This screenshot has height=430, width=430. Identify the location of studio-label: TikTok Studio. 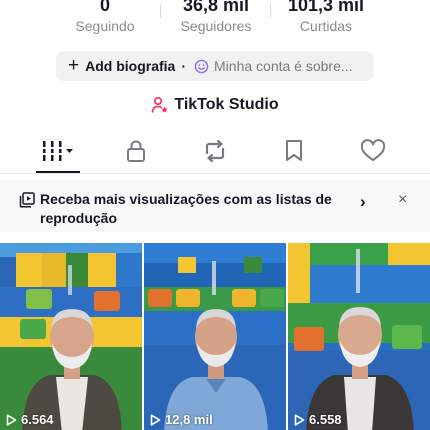
(226, 104).